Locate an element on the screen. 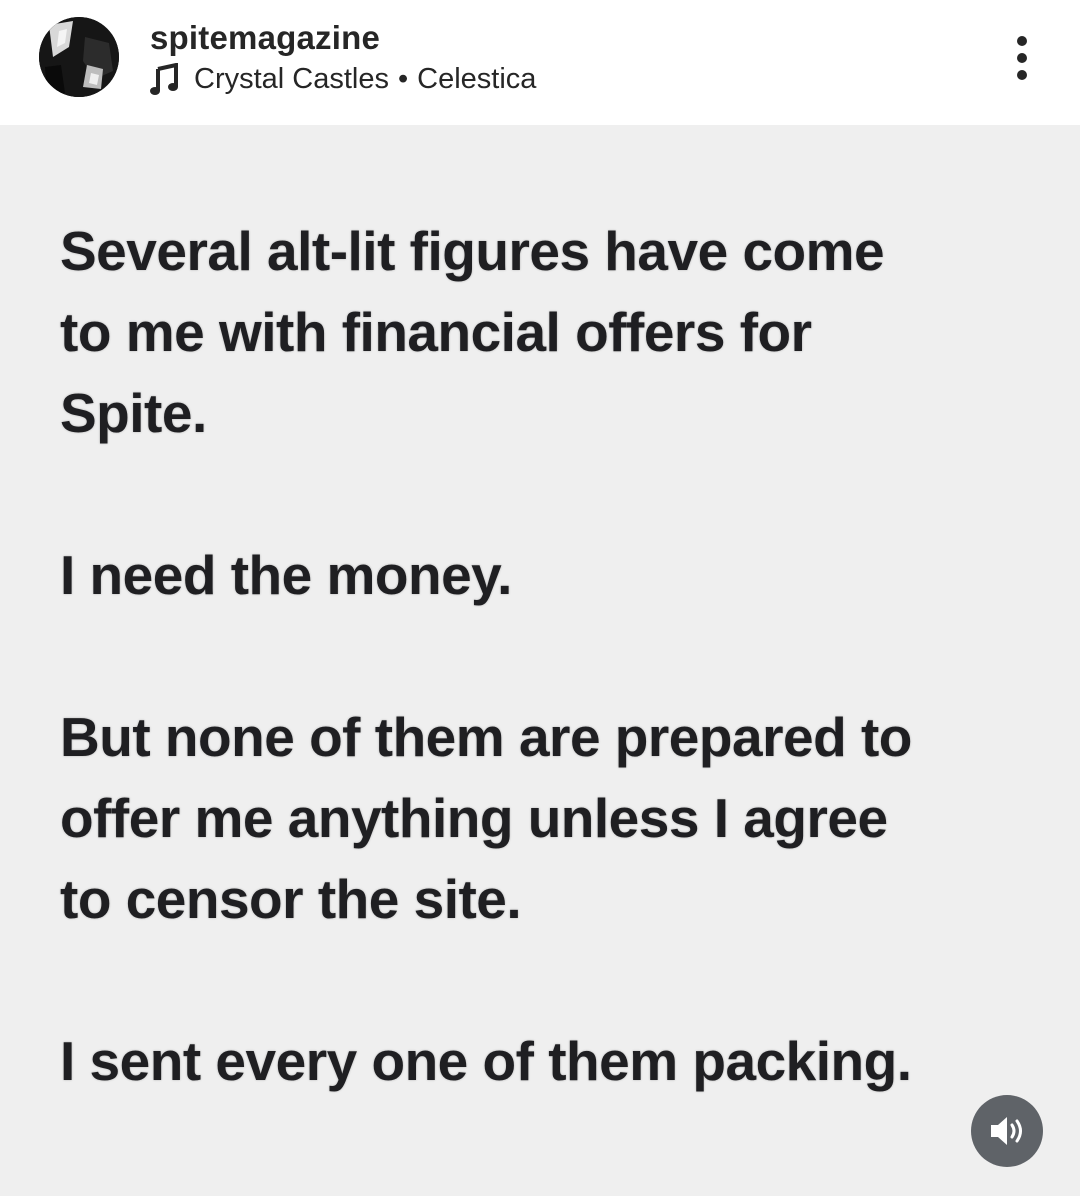 This screenshot has width=1080, height=1196. avatar-image is located at coordinates (79, 57).